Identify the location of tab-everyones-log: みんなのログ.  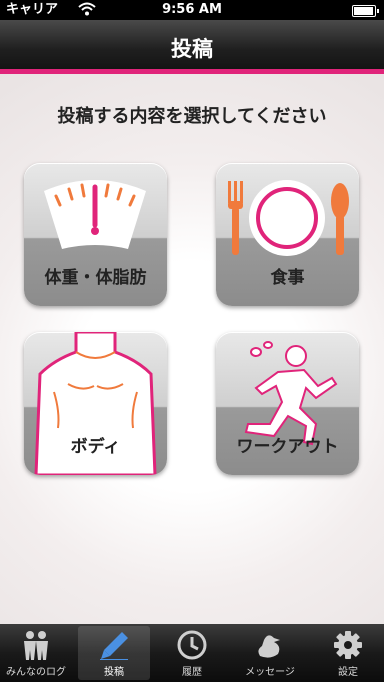
(36, 653).